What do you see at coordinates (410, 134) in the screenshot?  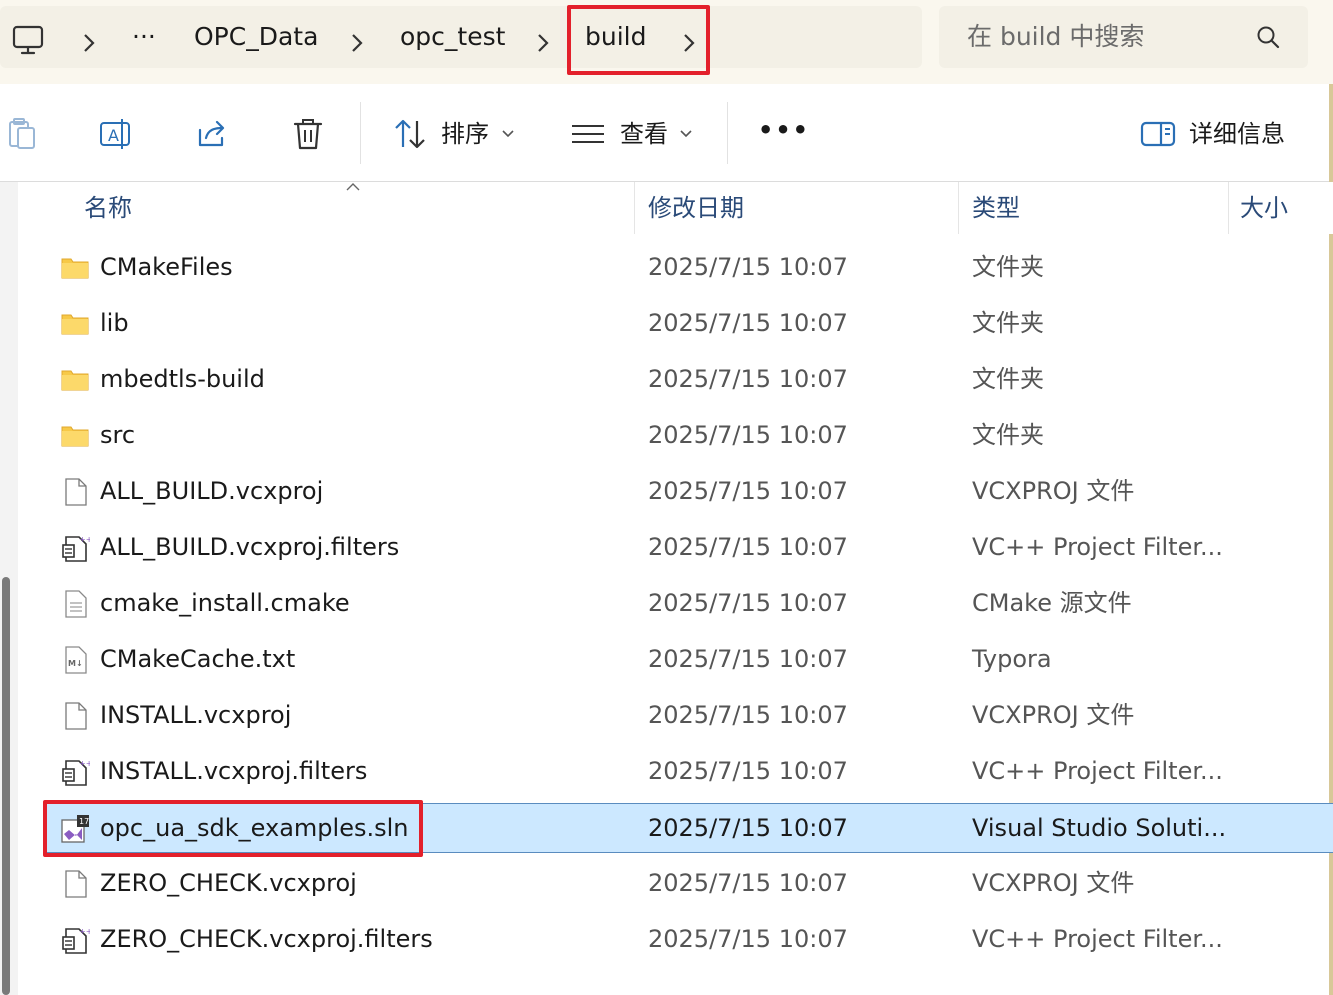 I see `sort-icon` at bounding box center [410, 134].